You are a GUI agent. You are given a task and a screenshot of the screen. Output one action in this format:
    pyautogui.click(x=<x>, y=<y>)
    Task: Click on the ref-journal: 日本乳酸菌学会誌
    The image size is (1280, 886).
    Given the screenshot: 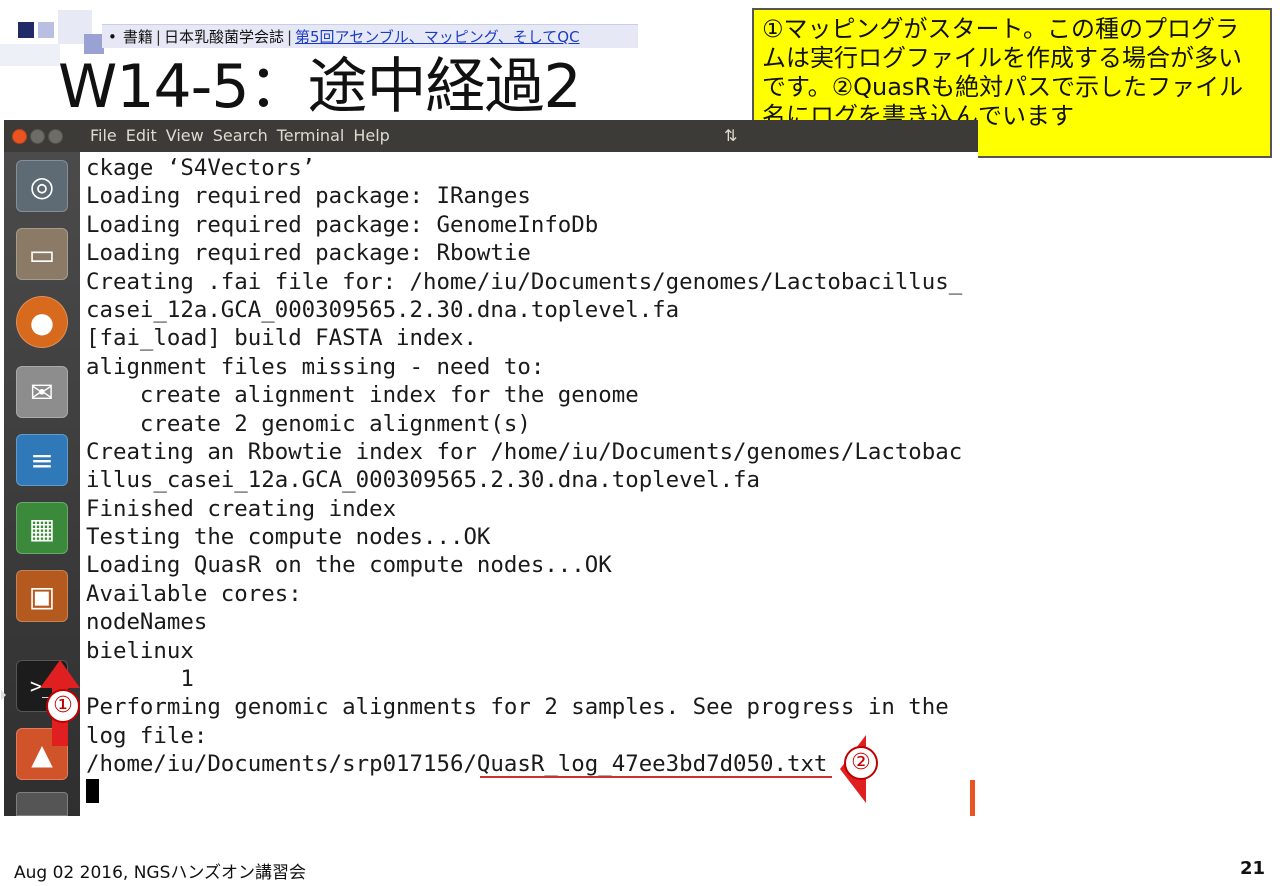 What is the action you would take?
    pyautogui.click(x=223, y=37)
    